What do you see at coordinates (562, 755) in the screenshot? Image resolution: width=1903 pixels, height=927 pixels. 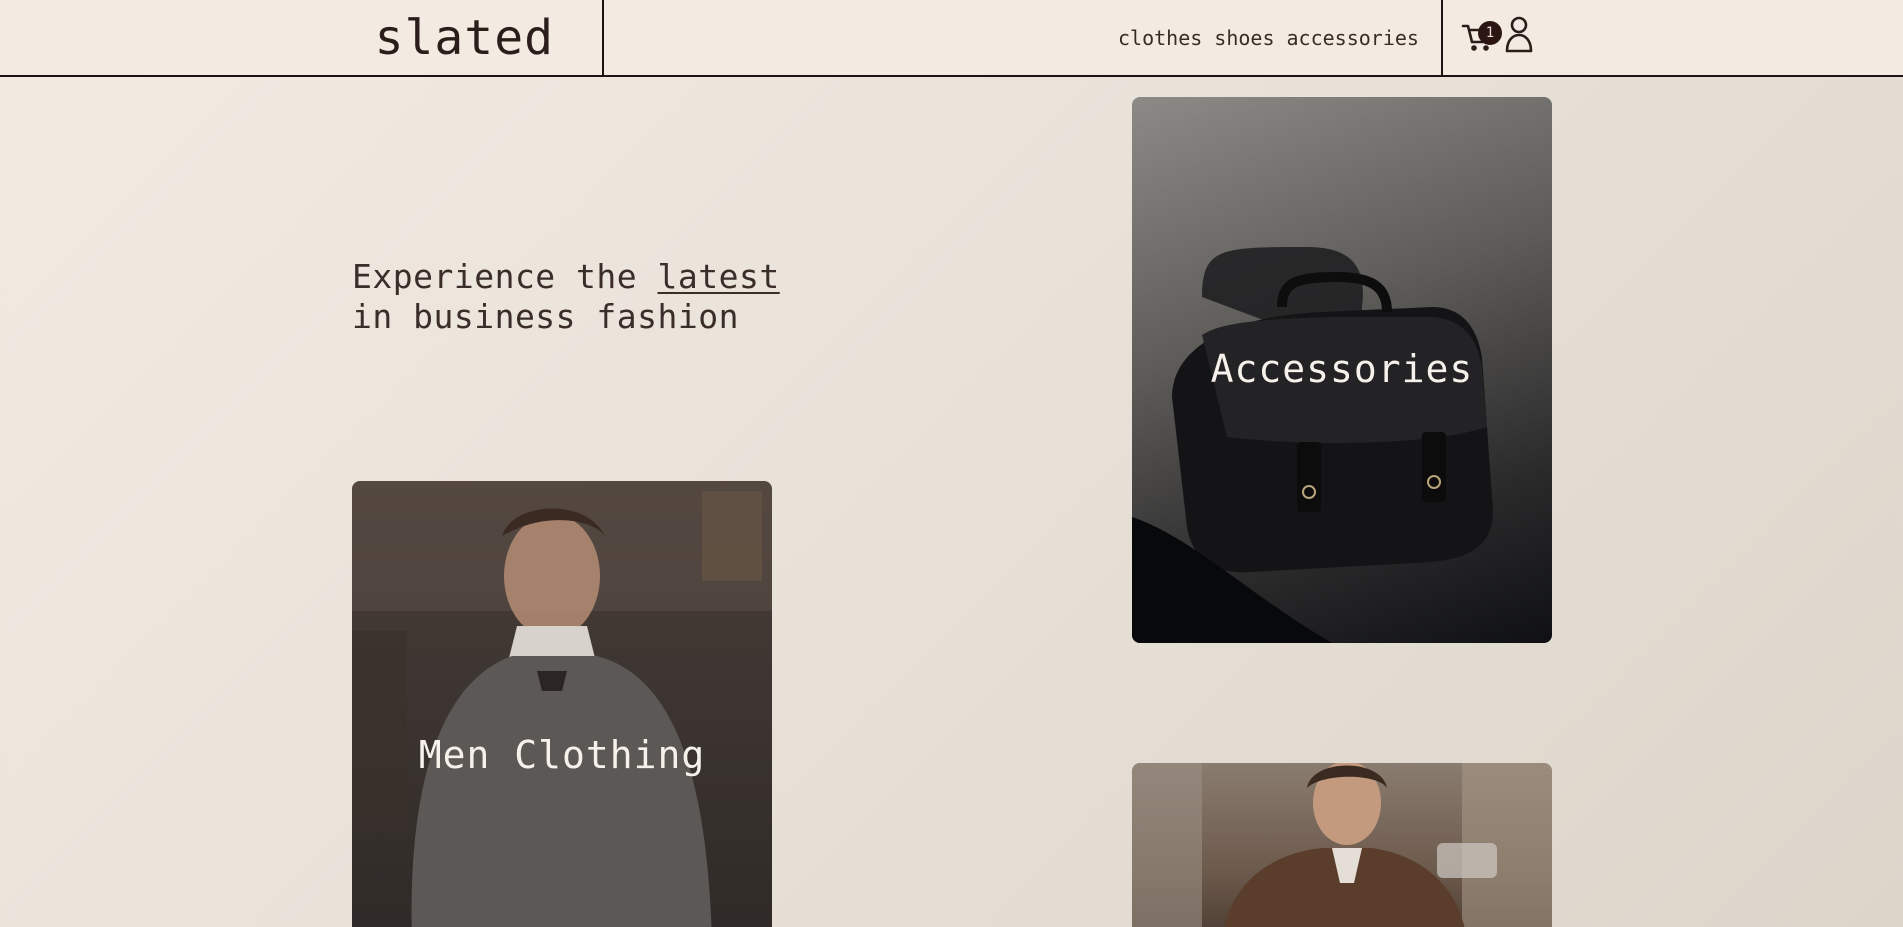 I see `category-label-men-clothing: Men Clothing` at bounding box center [562, 755].